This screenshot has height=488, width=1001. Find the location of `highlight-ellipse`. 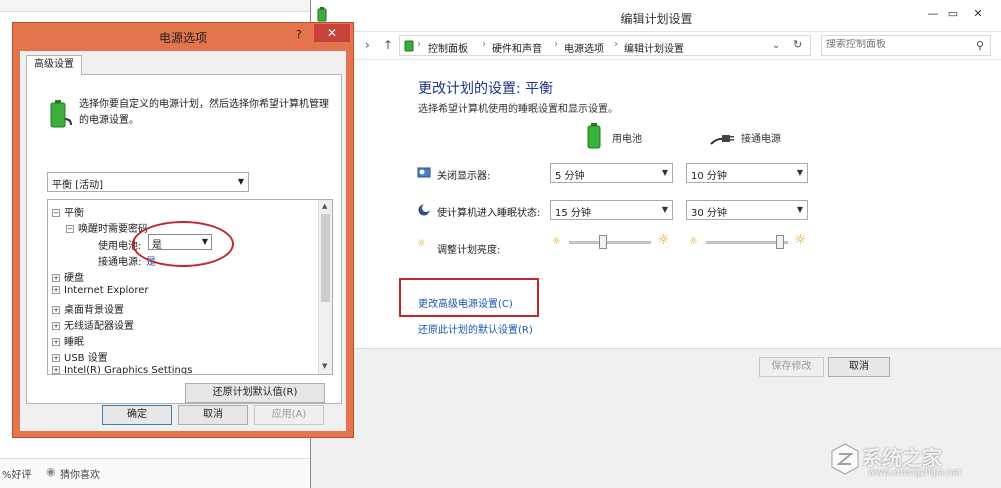

highlight-ellipse is located at coordinates (183, 244).